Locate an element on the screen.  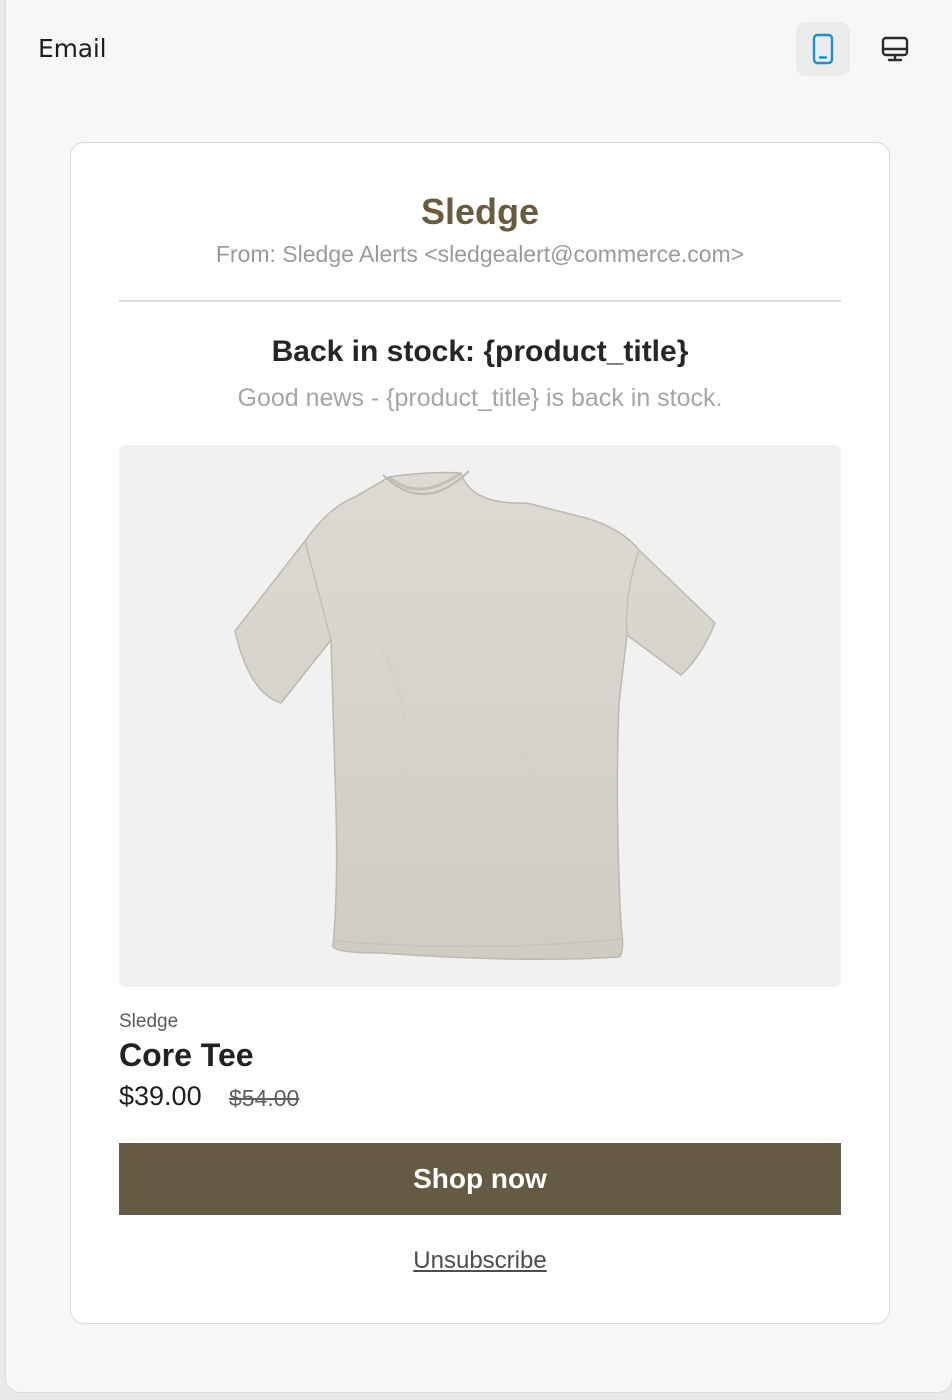
product-price: $39.00 is located at coordinates (160, 1096).